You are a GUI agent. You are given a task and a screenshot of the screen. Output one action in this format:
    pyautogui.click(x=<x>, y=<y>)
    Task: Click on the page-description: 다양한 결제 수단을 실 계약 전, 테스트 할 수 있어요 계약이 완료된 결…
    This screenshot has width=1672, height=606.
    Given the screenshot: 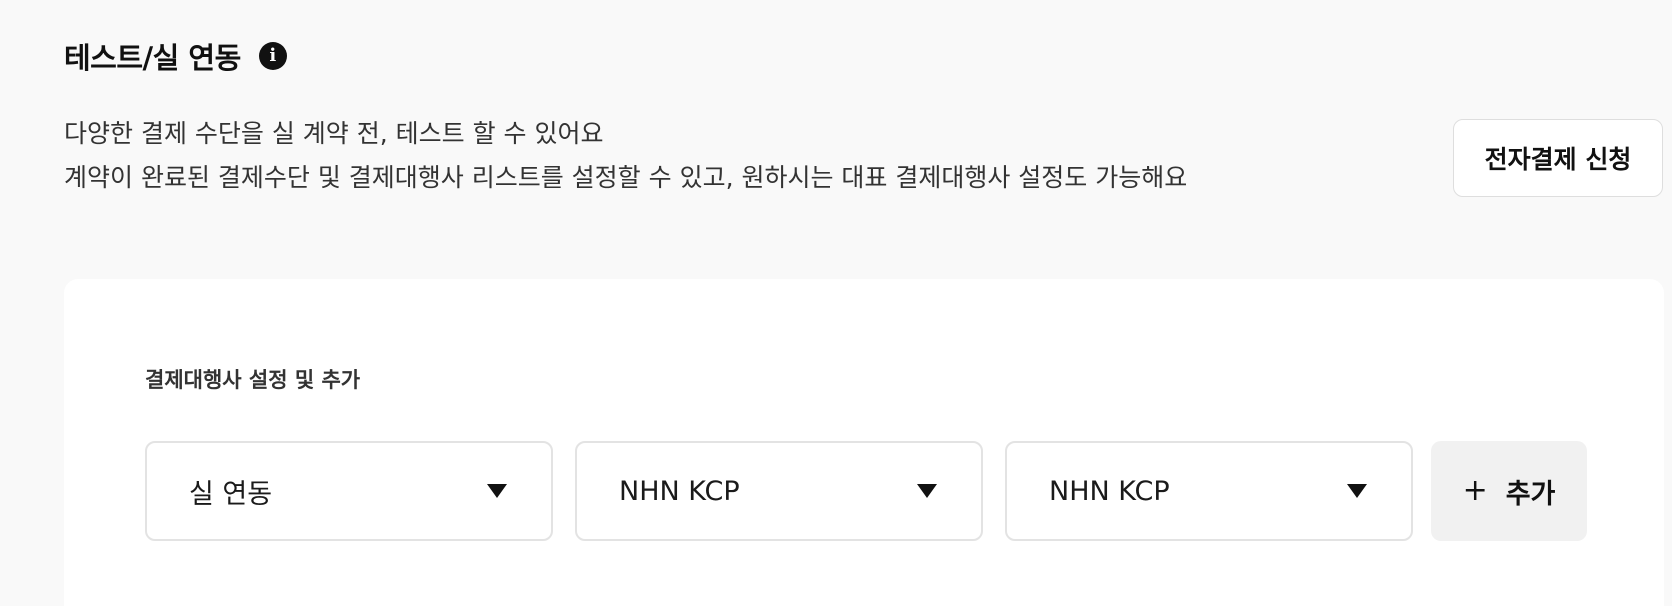 What is the action you would take?
    pyautogui.click(x=625, y=156)
    